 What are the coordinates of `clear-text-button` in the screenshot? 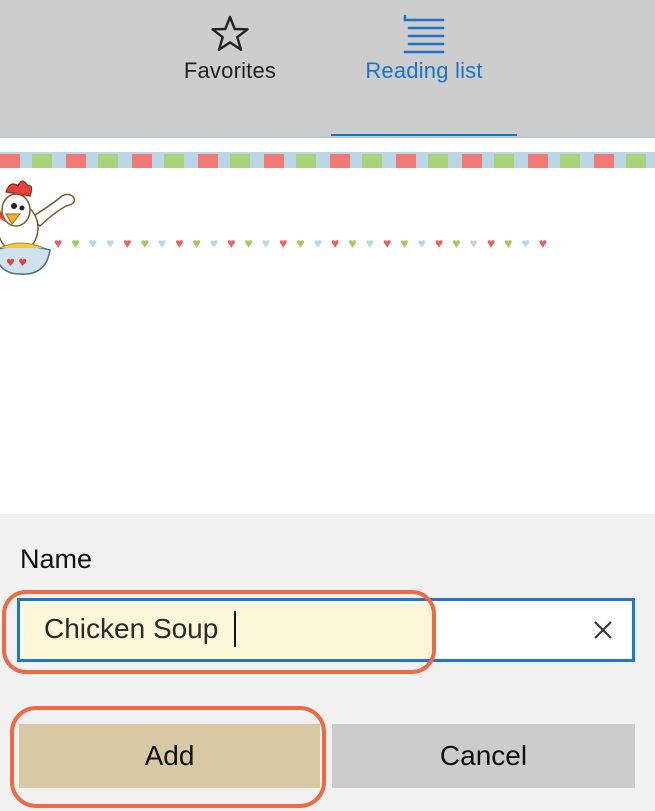 It's located at (603, 630).